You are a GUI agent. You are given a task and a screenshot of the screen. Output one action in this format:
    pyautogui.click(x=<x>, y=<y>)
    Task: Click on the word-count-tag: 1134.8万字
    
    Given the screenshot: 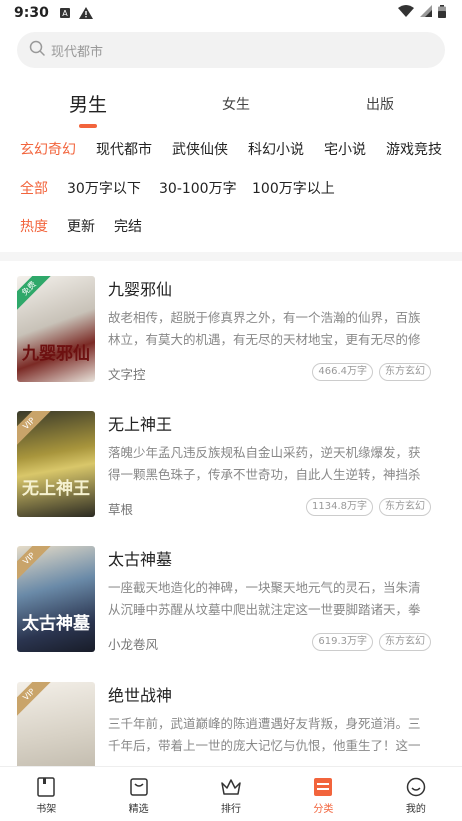 What is the action you would take?
    pyautogui.click(x=339, y=507)
    